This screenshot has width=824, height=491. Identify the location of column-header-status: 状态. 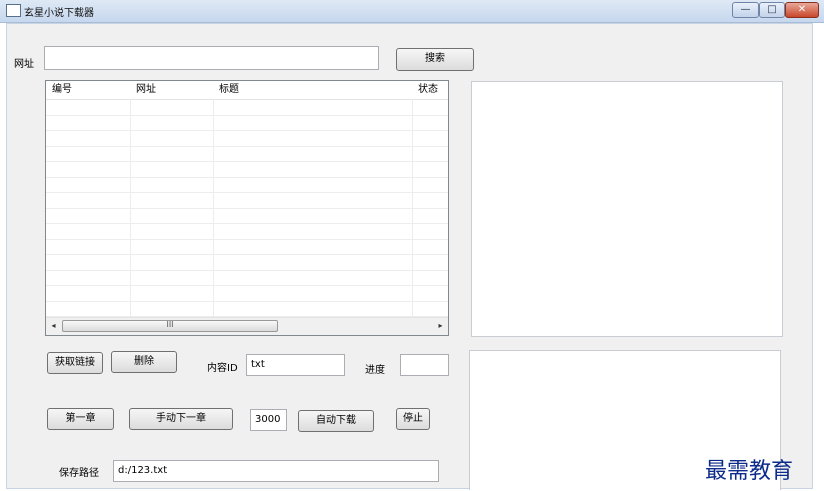
(430, 90).